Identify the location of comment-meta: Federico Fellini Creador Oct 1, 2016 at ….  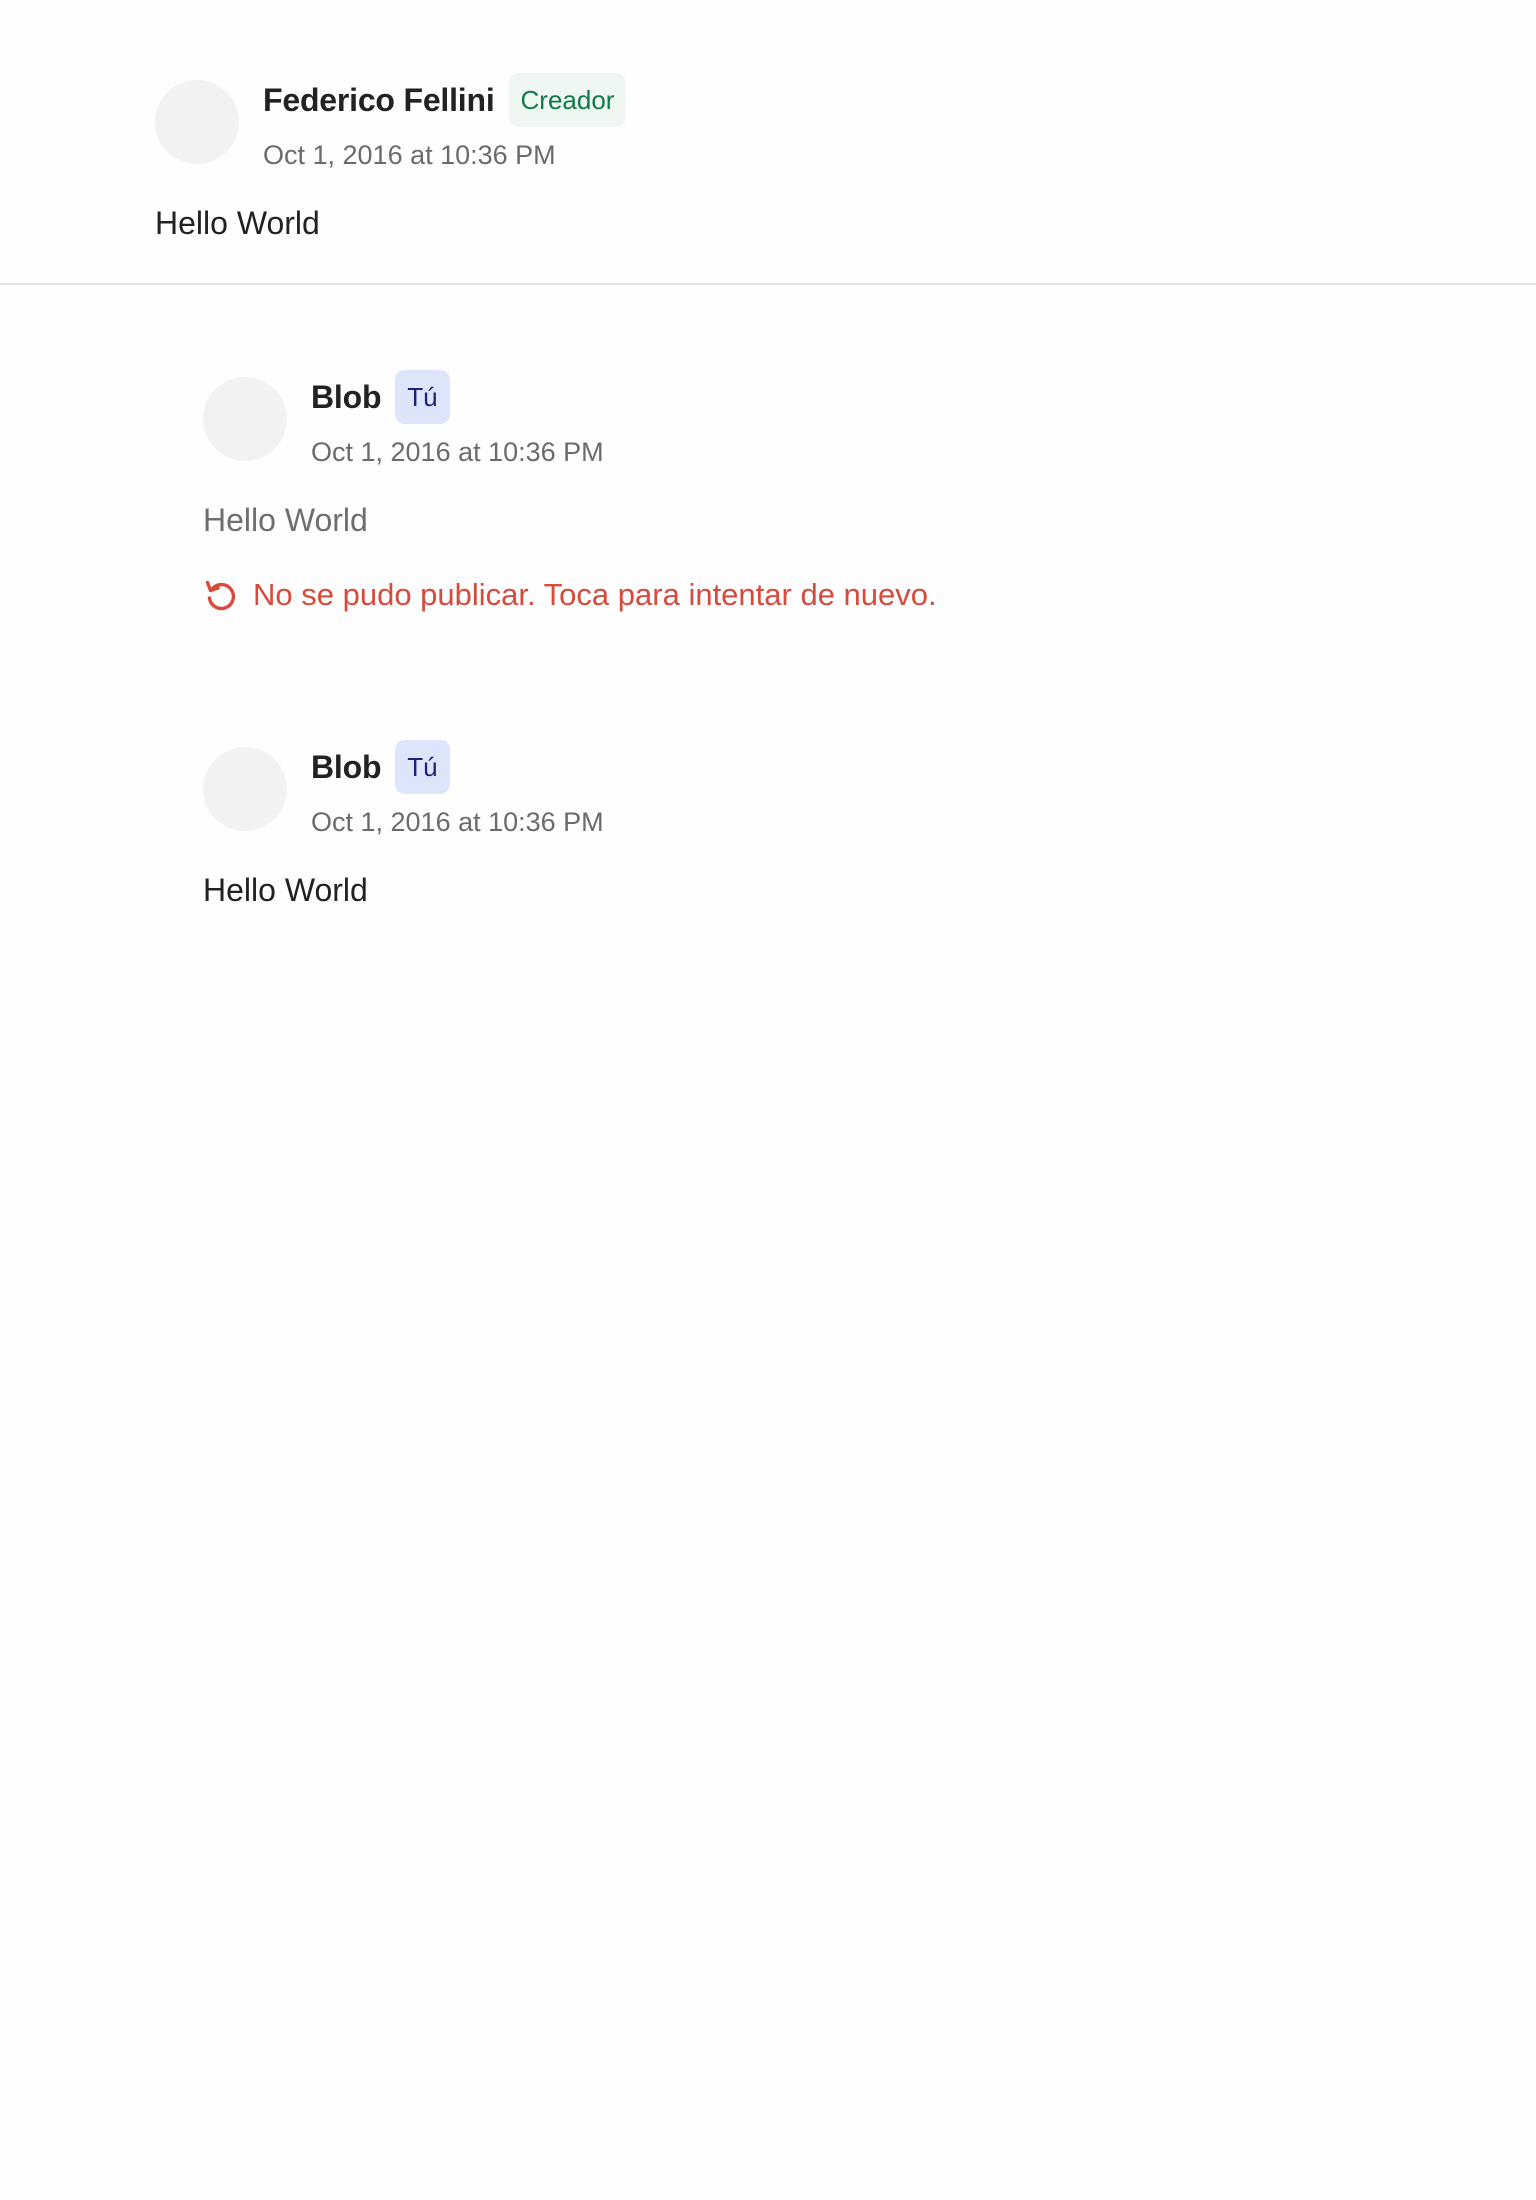
(445, 121).